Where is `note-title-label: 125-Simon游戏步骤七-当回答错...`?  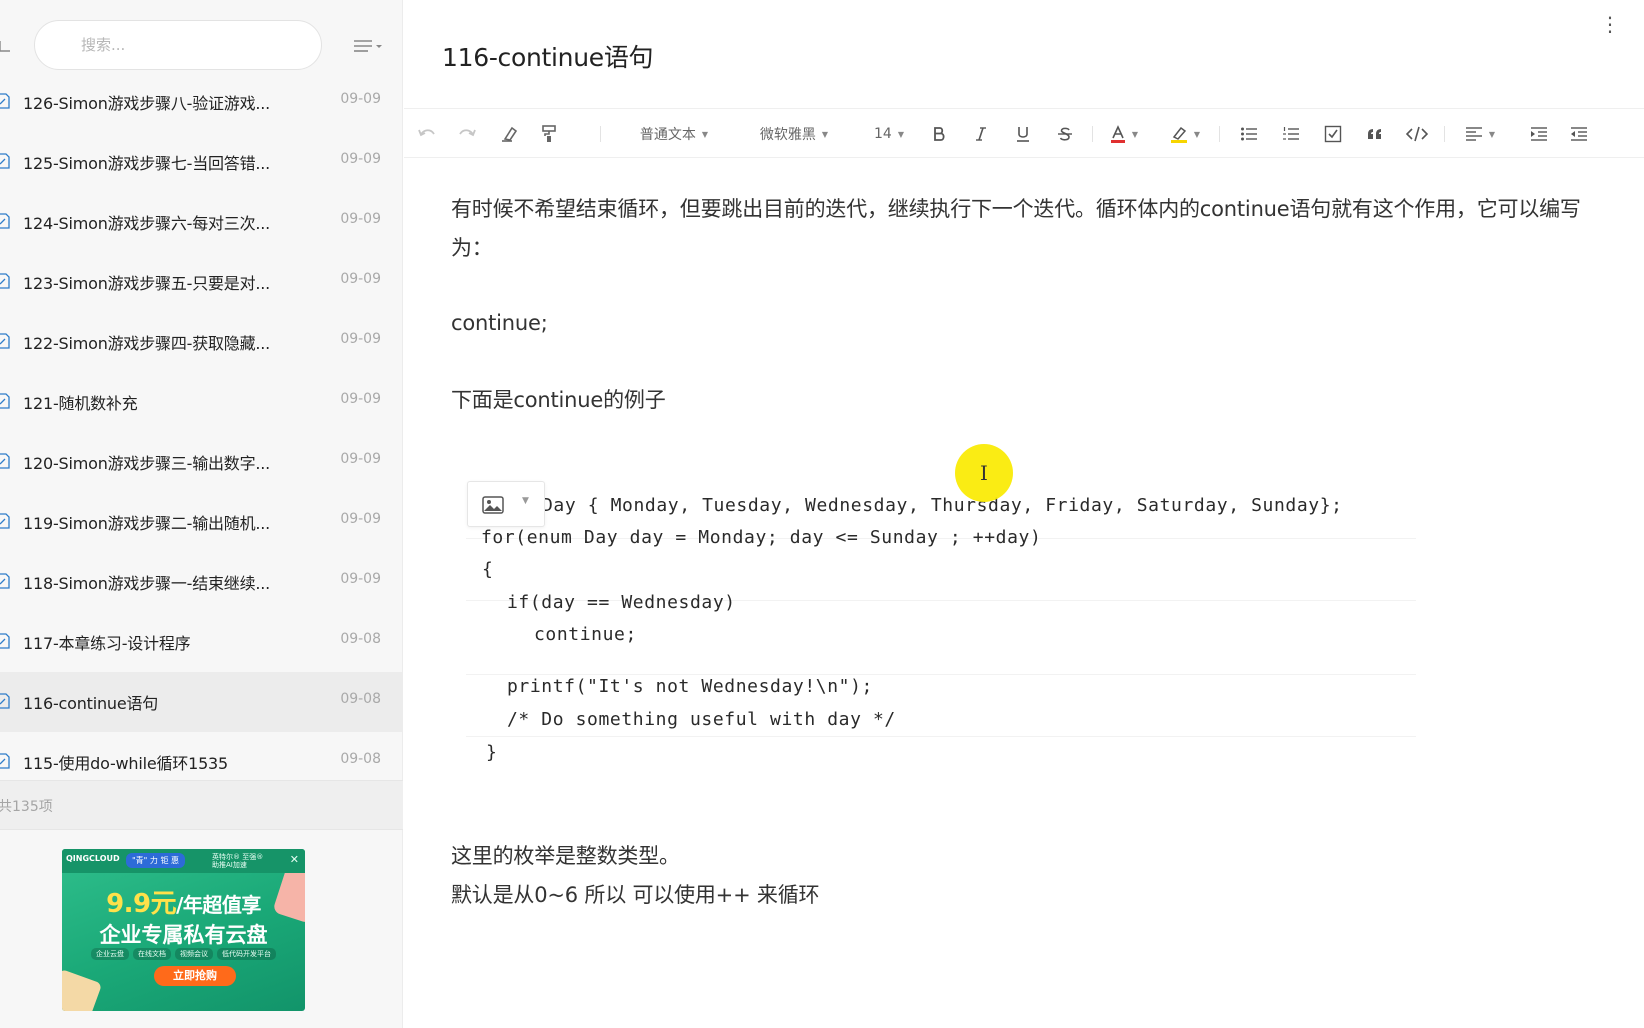
note-title-label: 125-Simon游戏步骤七-当回答错... is located at coordinates (147, 163).